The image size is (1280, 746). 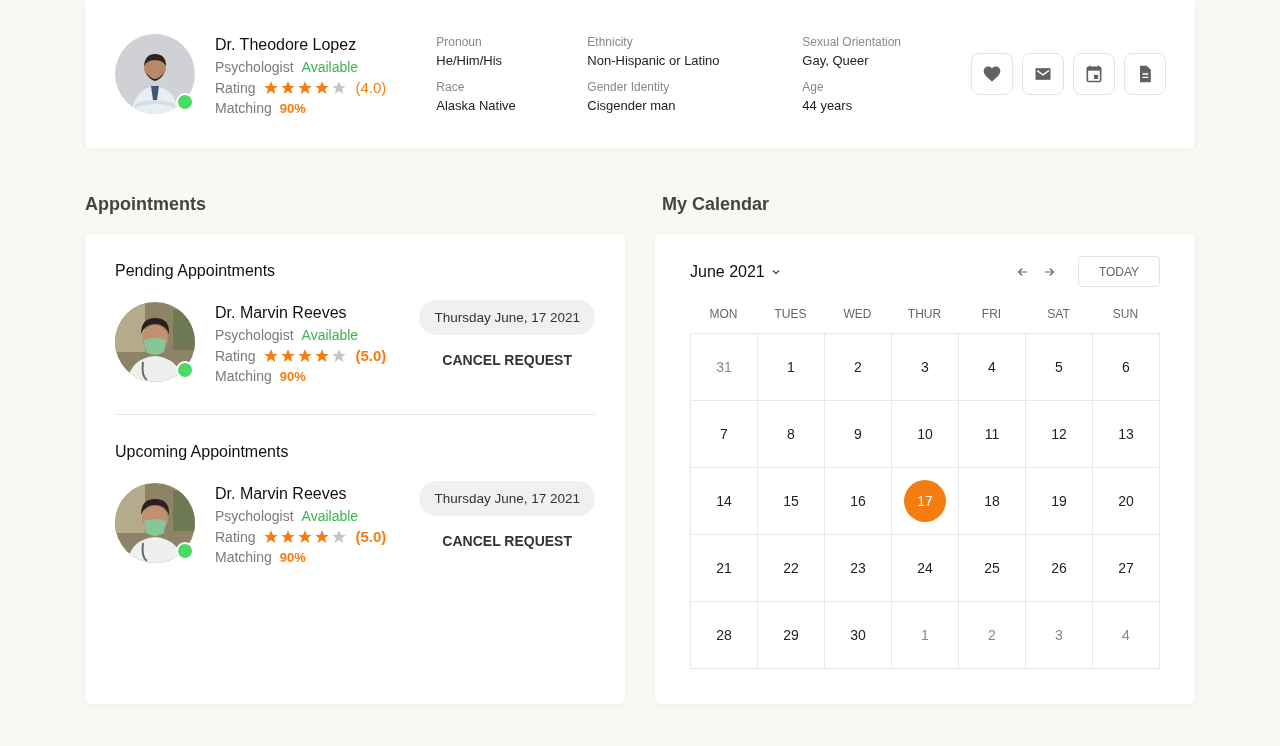 I want to click on calendar-day: 10, so click(x=925, y=434).